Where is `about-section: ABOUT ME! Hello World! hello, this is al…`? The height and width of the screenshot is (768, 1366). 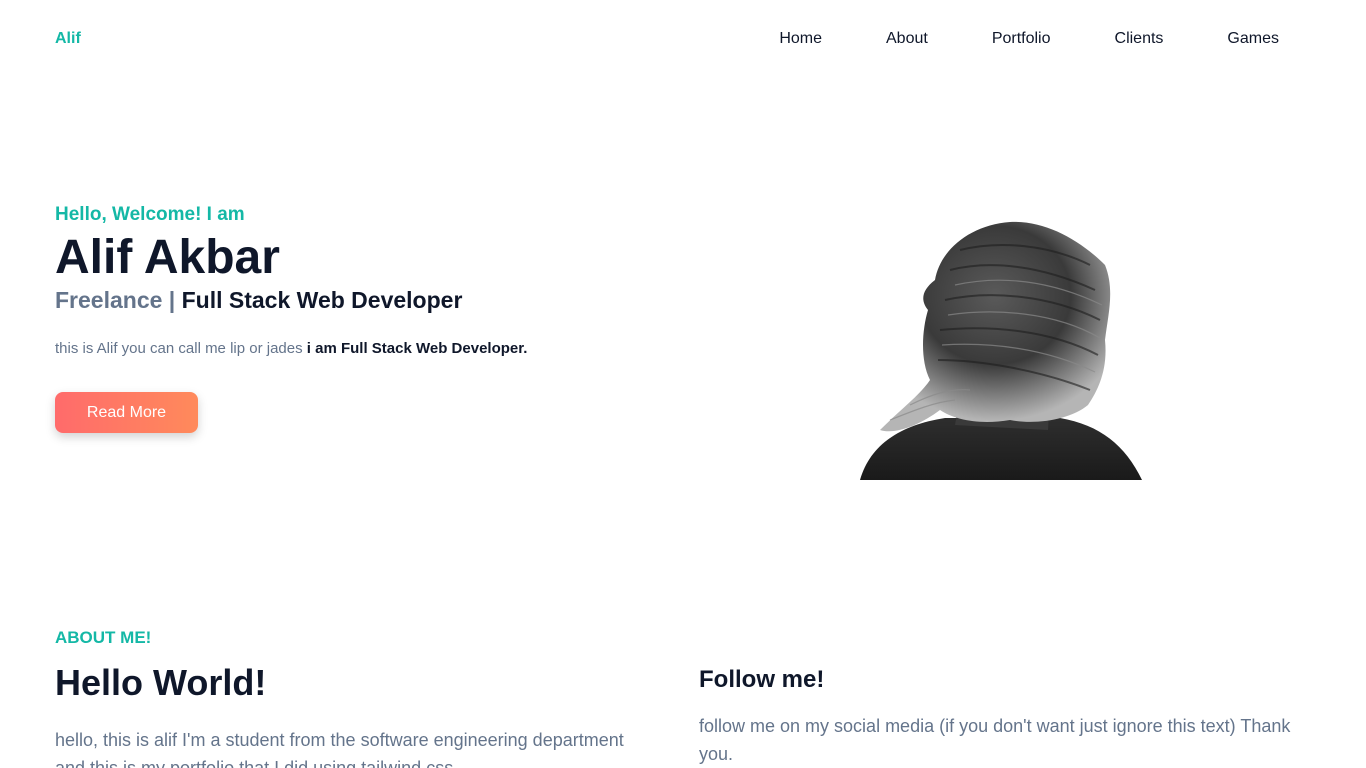 about-section: ABOUT ME! Hello World! hello, this is al… is located at coordinates (355, 697).